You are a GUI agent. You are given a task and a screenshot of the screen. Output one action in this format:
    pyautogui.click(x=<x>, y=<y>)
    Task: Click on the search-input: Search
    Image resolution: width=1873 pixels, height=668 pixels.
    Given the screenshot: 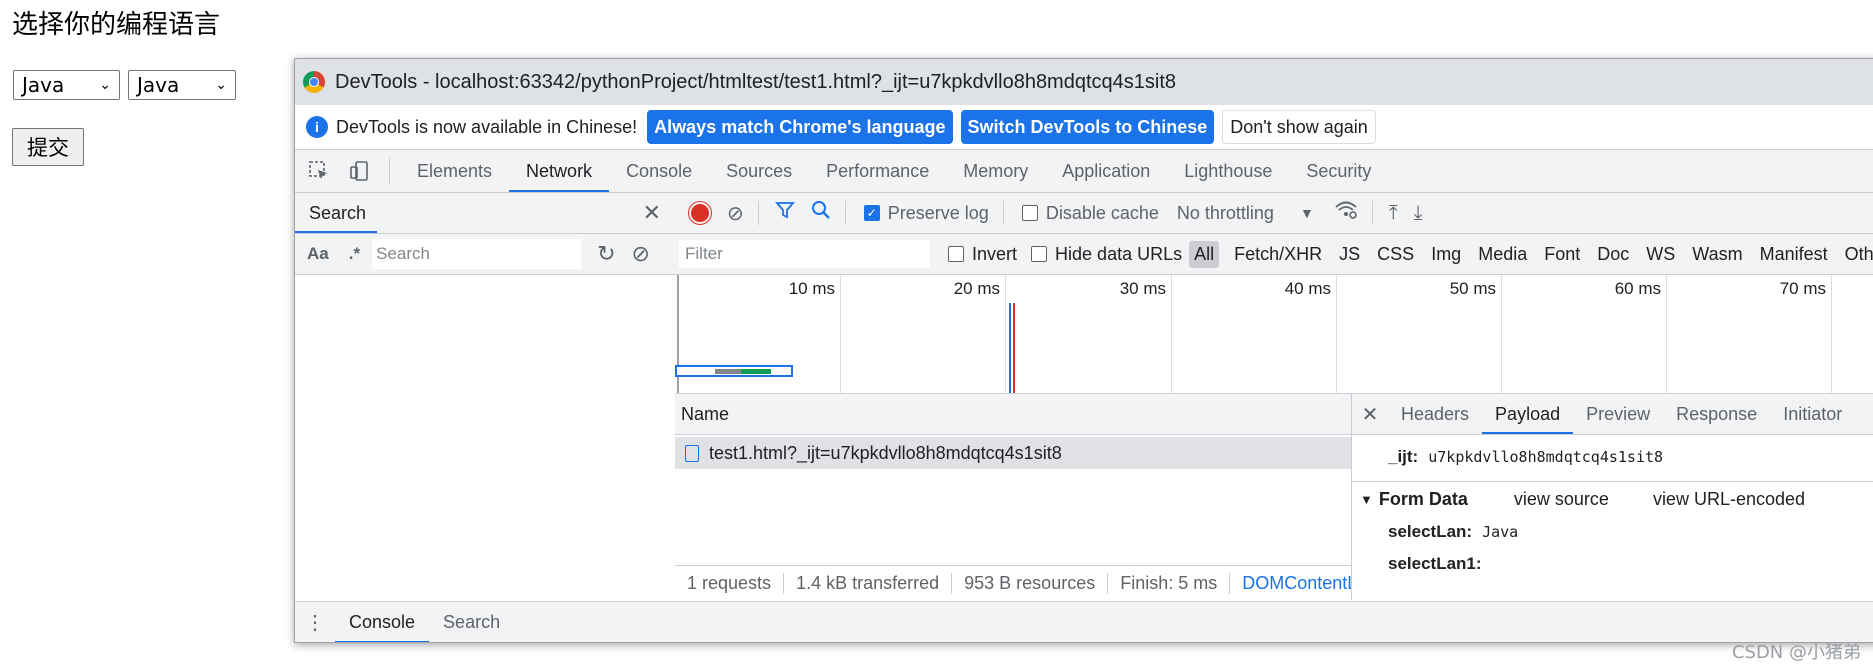 What is the action you would take?
    pyautogui.click(x=477, y=254)
    